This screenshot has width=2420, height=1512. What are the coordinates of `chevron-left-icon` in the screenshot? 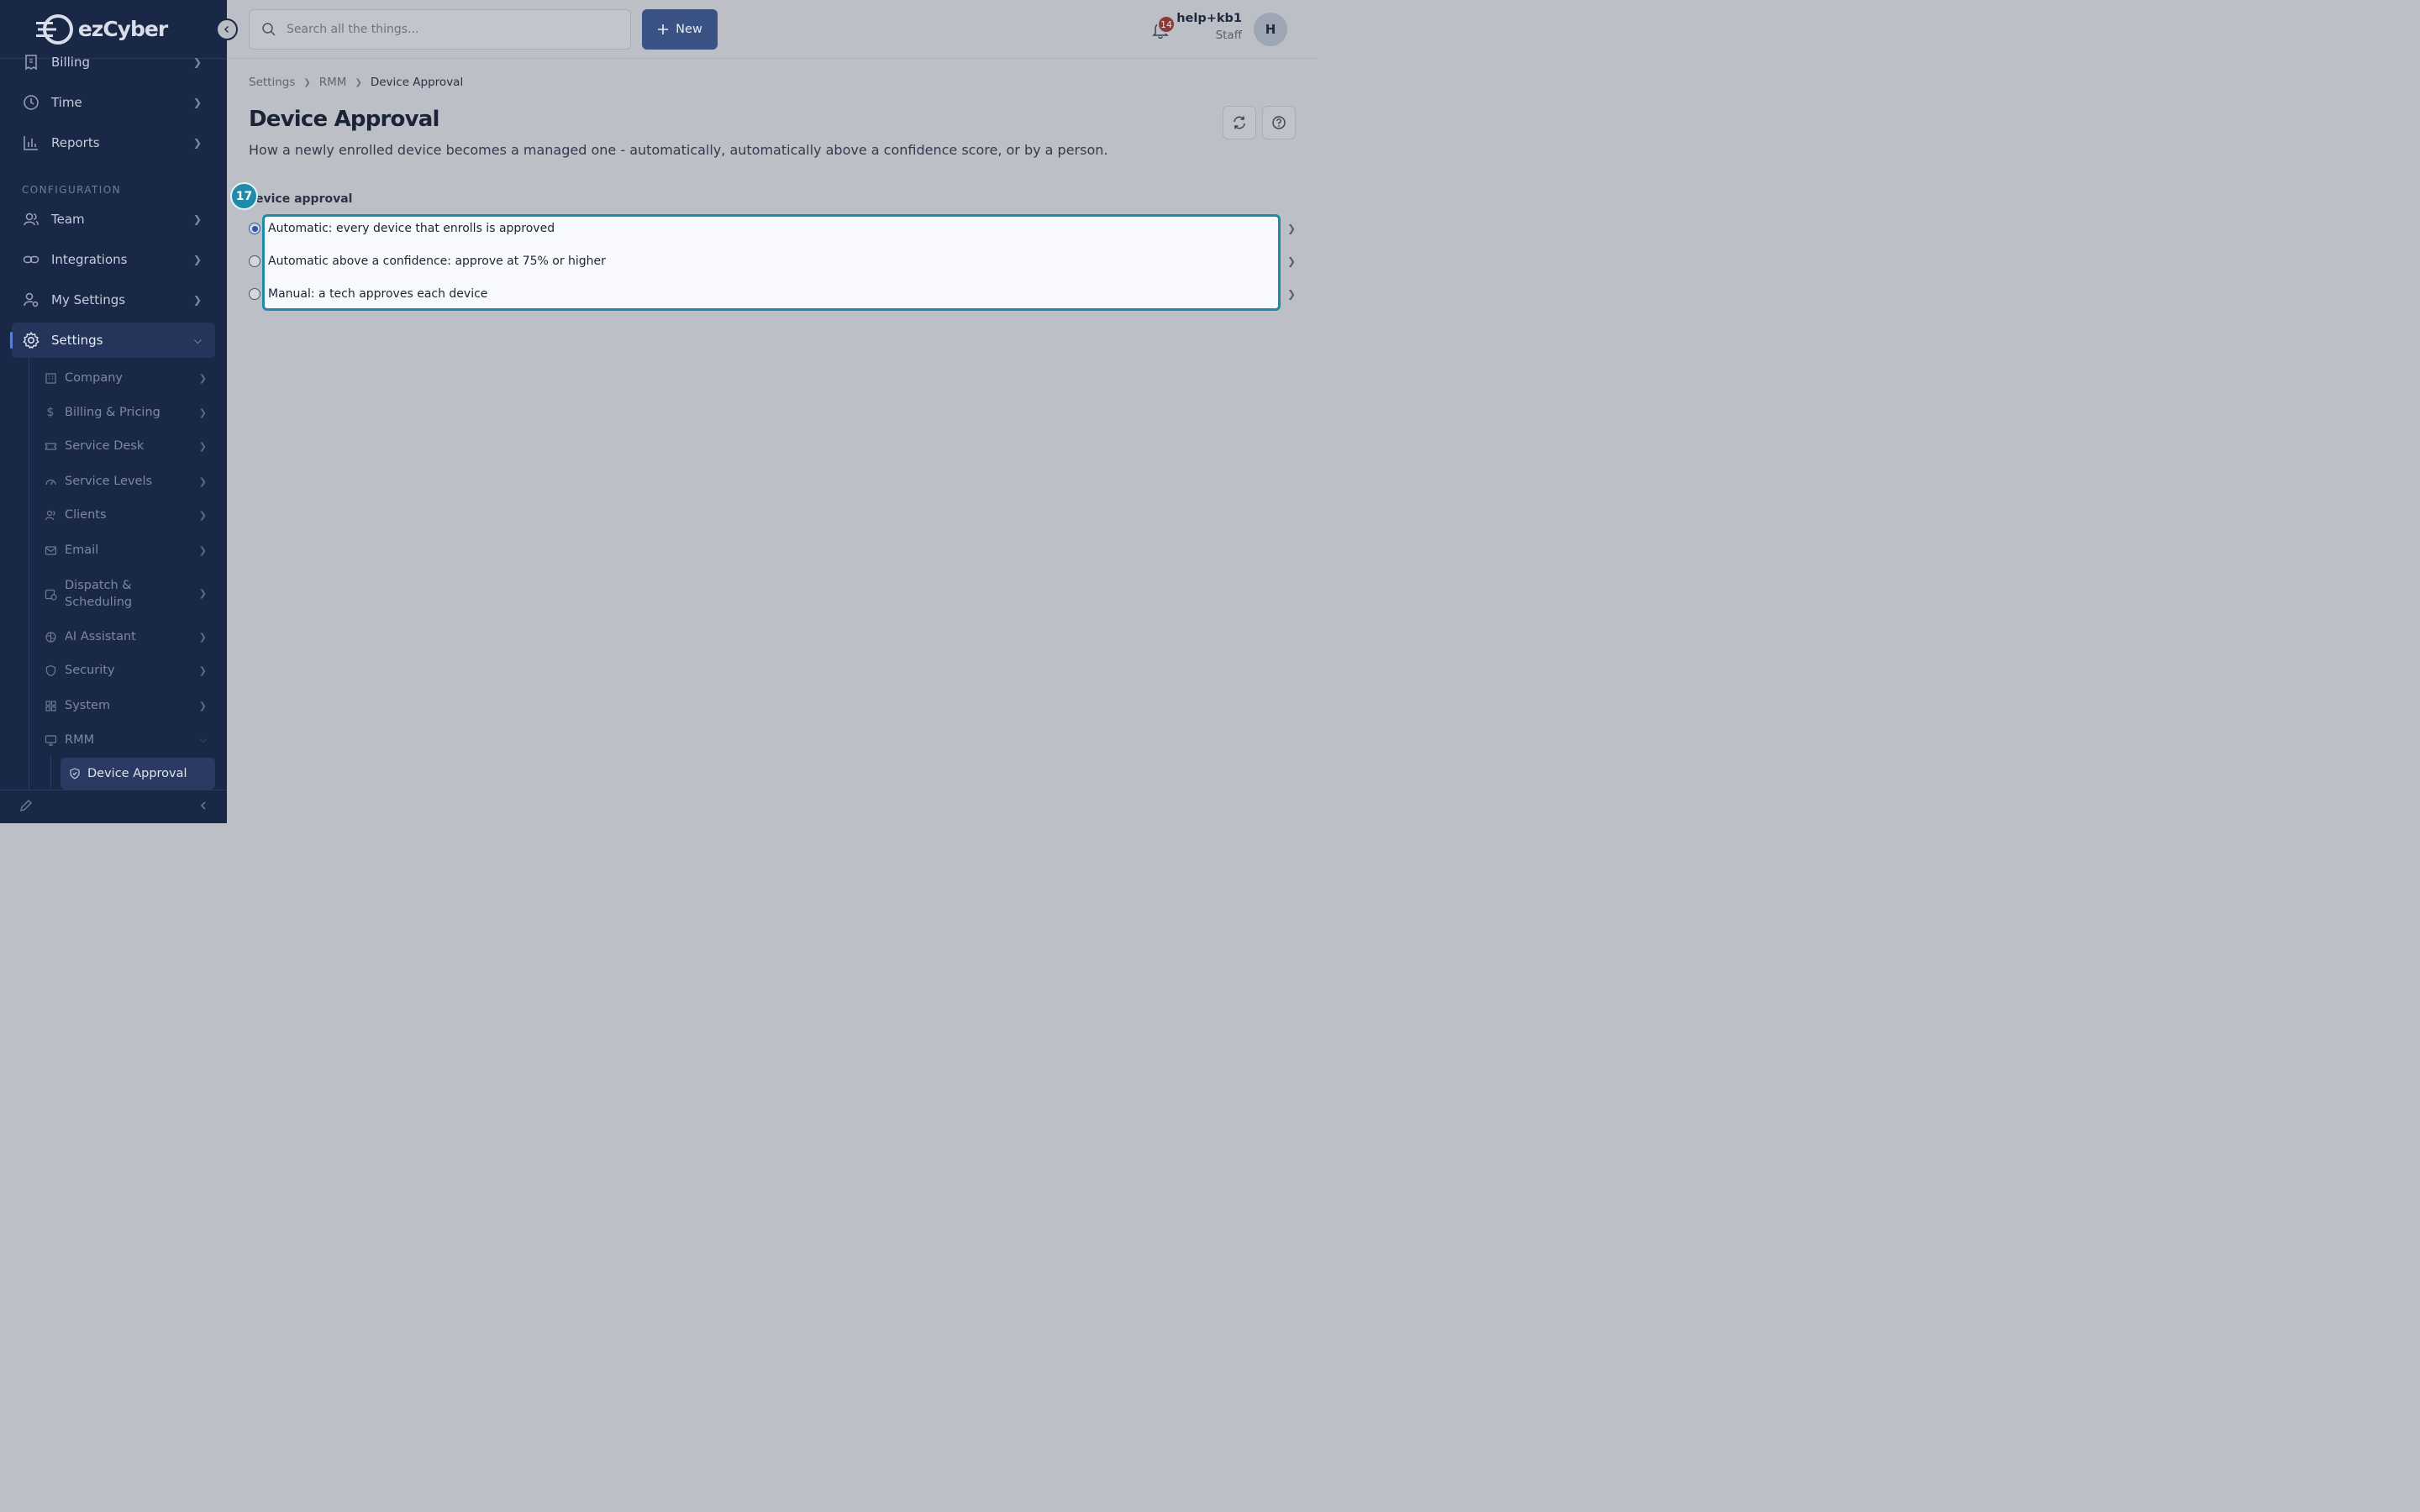 It's located at (203, 807).